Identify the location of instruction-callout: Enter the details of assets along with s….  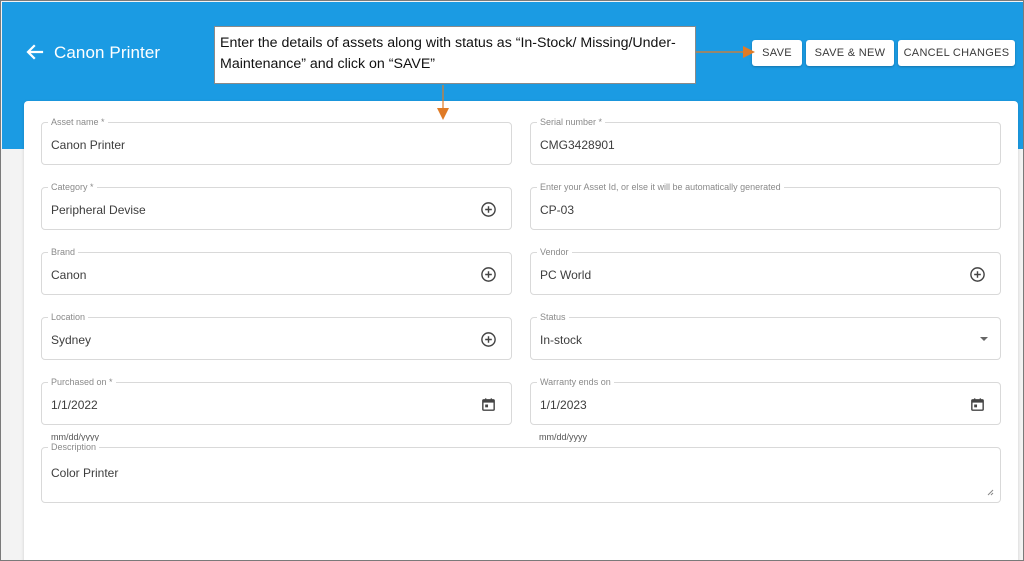
(455, 55).